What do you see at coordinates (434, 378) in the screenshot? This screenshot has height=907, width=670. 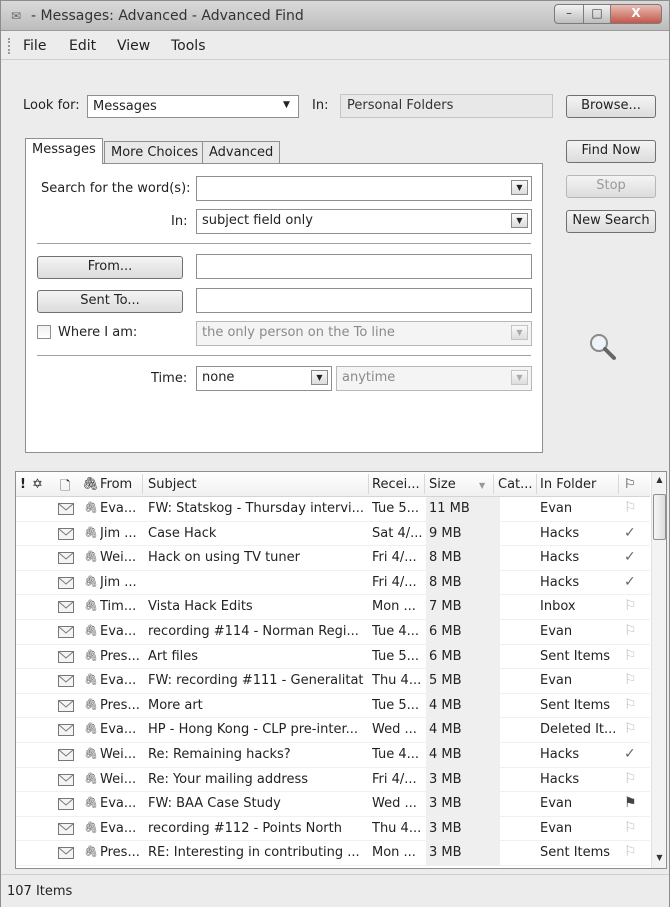 I see `time-range-dropdown: anytime ▼` at bounding box center [434, 378].